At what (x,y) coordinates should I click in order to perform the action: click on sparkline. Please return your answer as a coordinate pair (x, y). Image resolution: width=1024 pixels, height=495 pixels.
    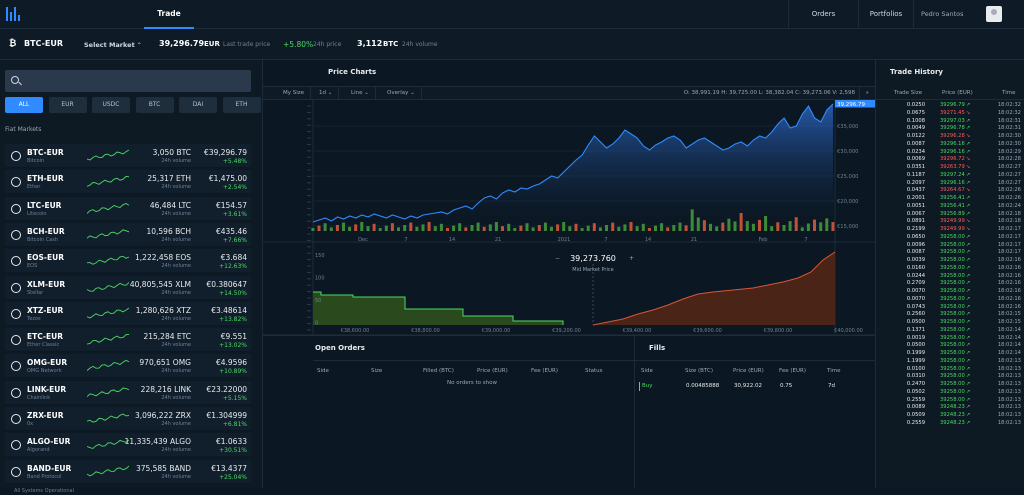
    Looking at the image, I should click on (108, 182).